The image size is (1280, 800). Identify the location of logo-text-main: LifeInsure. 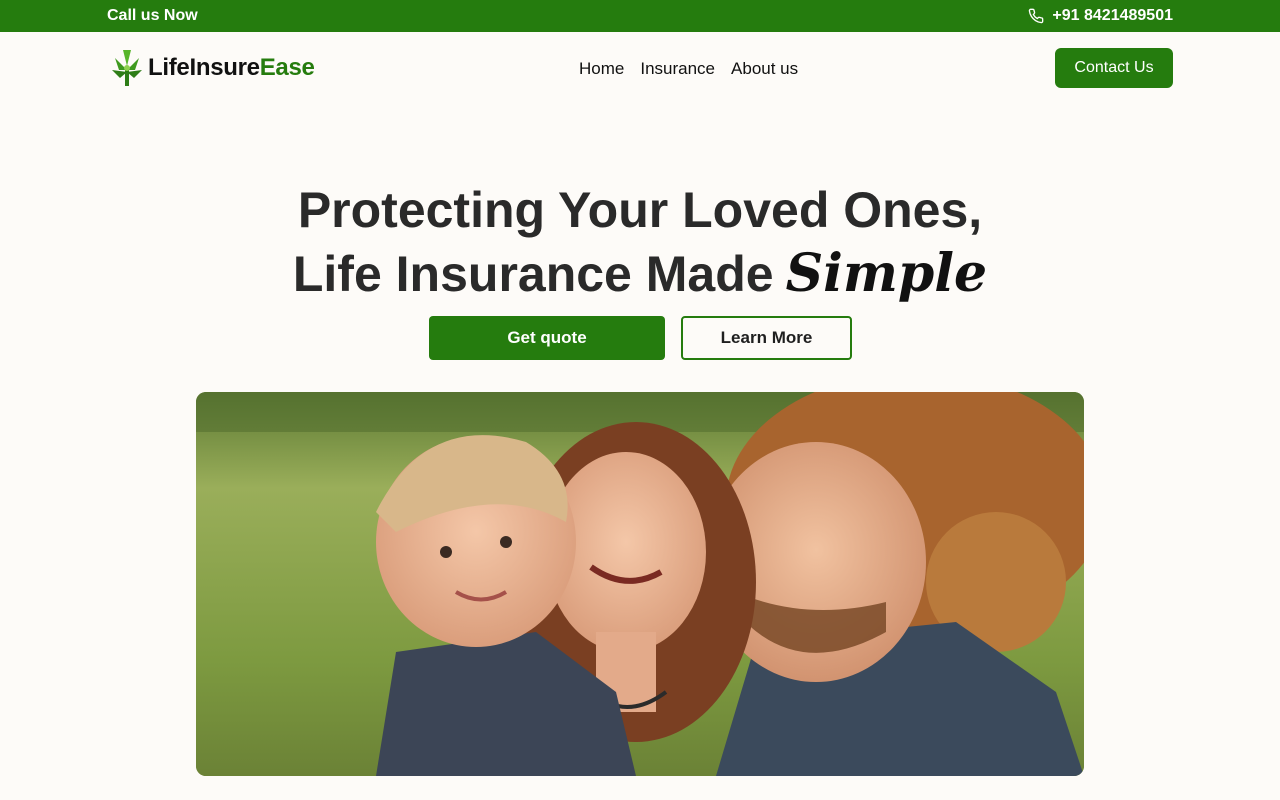
(204, 67).